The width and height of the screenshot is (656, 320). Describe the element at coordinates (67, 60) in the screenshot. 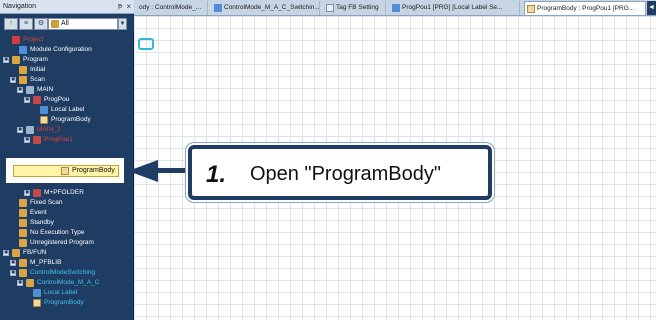

I see `tree-item: ■ Program` at that location.